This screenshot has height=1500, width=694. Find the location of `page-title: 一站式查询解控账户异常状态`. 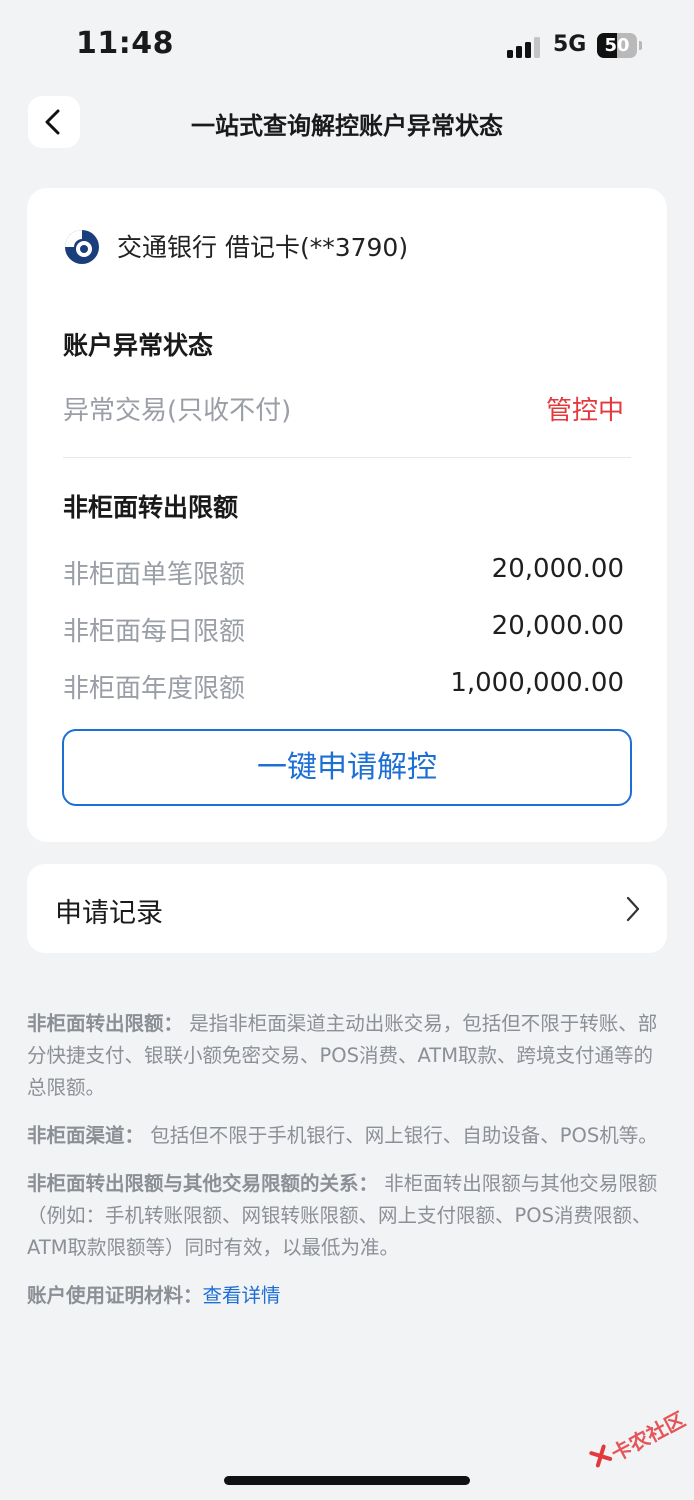

page-title: 一站式查询解控账户异常状态 is located at coordinates (347, 126).